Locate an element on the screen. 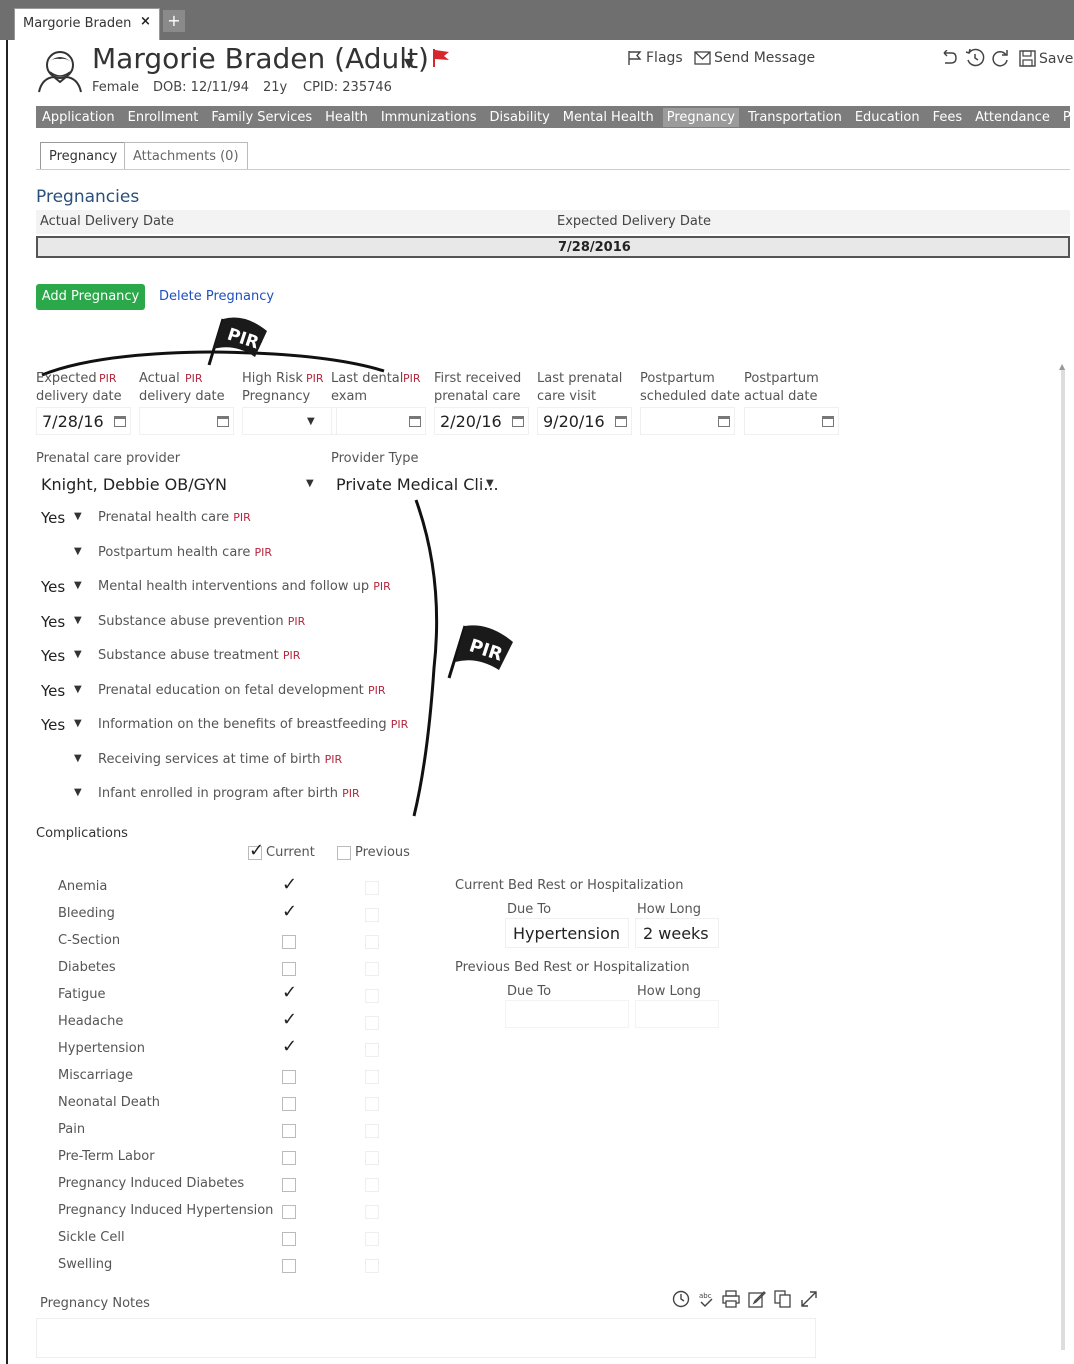 The image size is (1074, 1364). expand-icon is located at coordinates (809, 1299).